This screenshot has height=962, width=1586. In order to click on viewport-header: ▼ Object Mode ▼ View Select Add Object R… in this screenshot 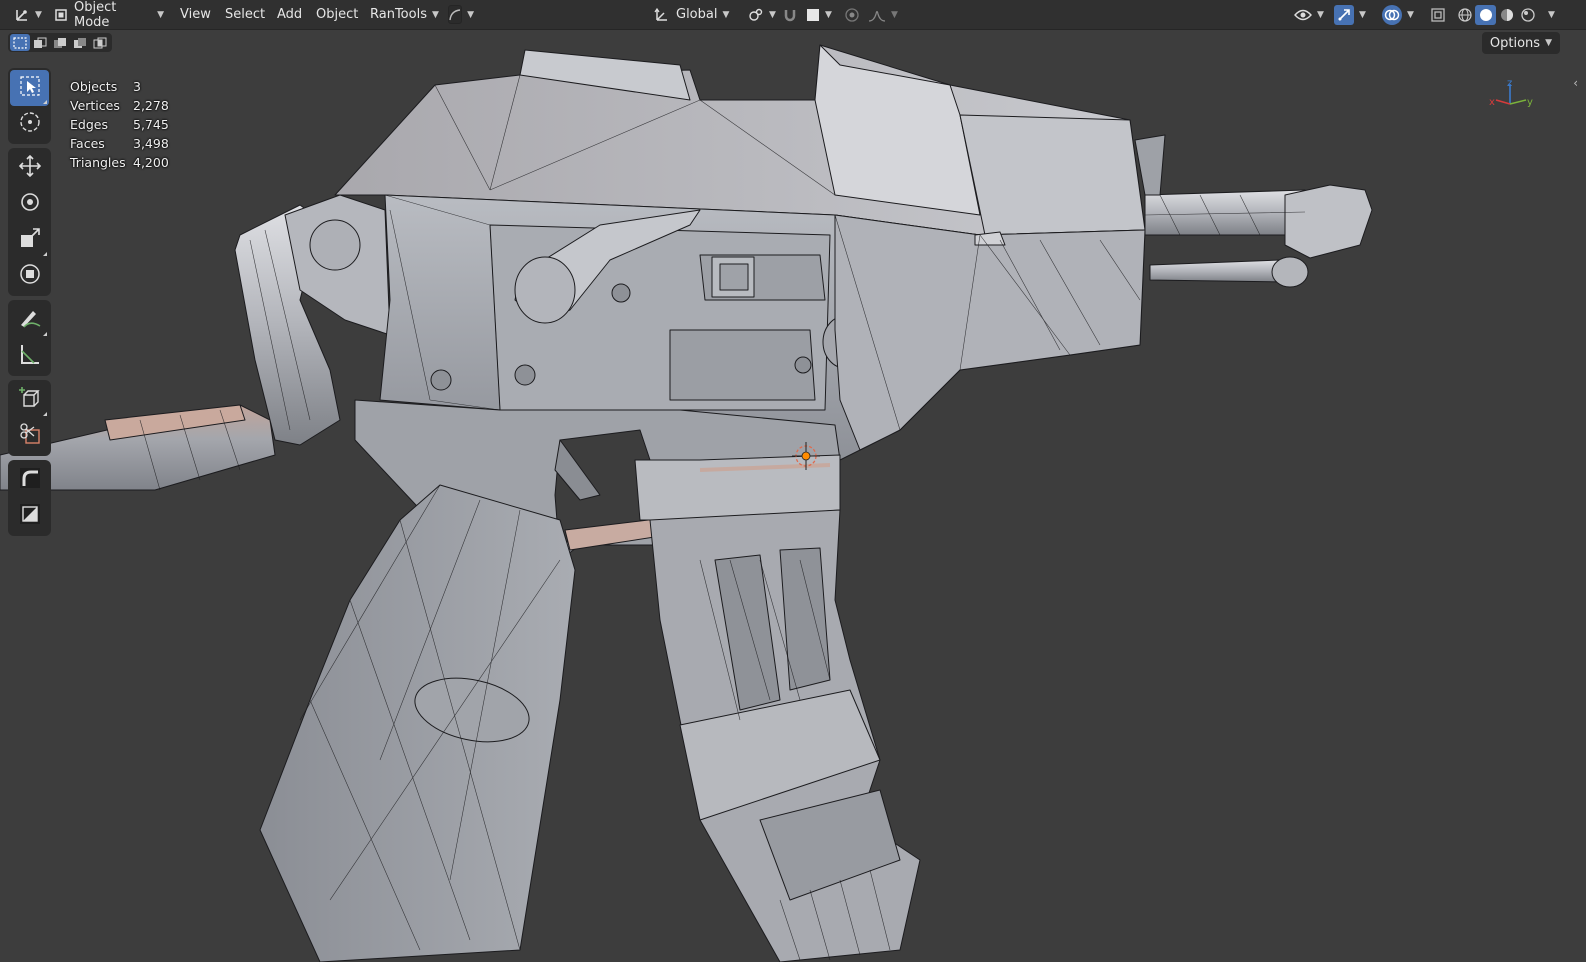, I will do `click(793, 15)`.